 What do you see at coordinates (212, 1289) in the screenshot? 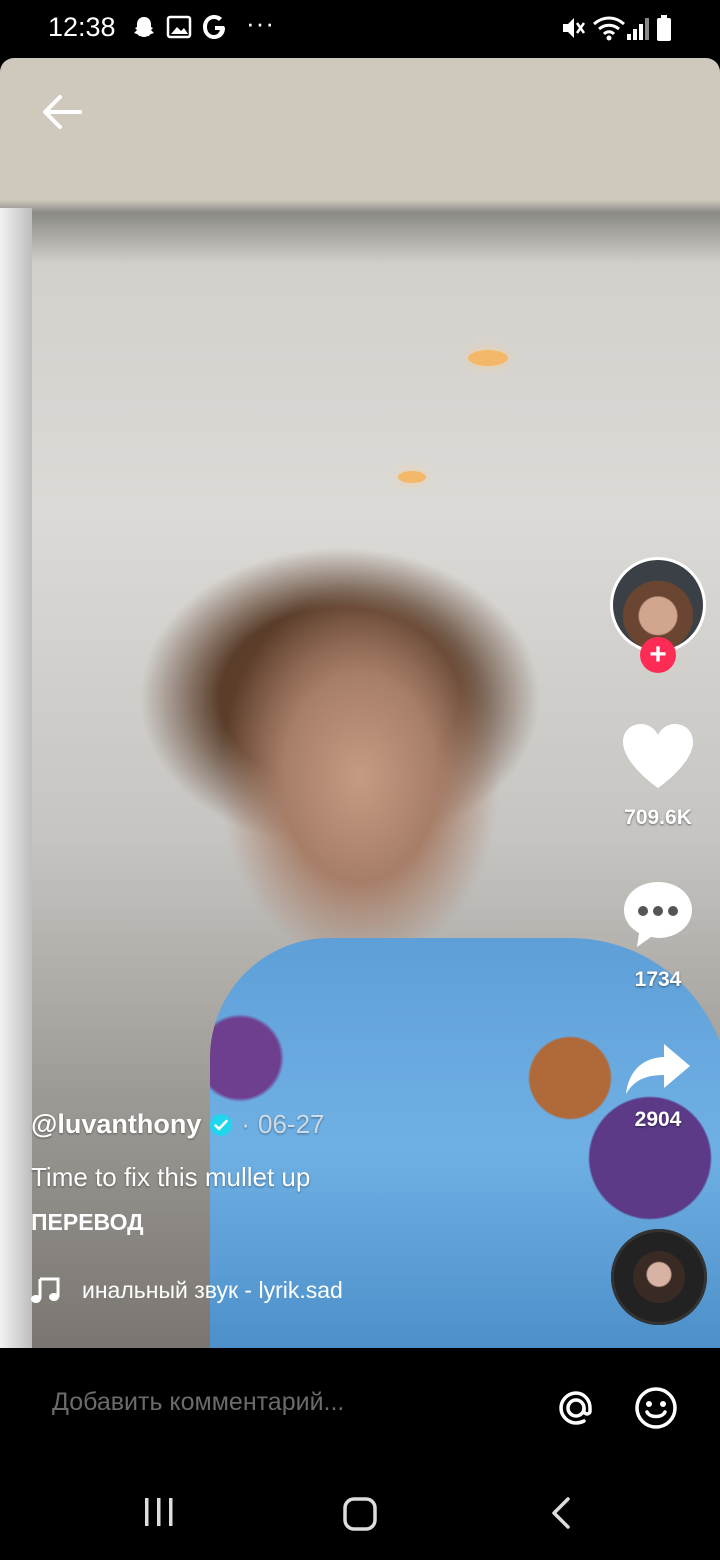
I see `sound-title: инальный звук - lyrik.sad` at bounding box center [212, 1289].